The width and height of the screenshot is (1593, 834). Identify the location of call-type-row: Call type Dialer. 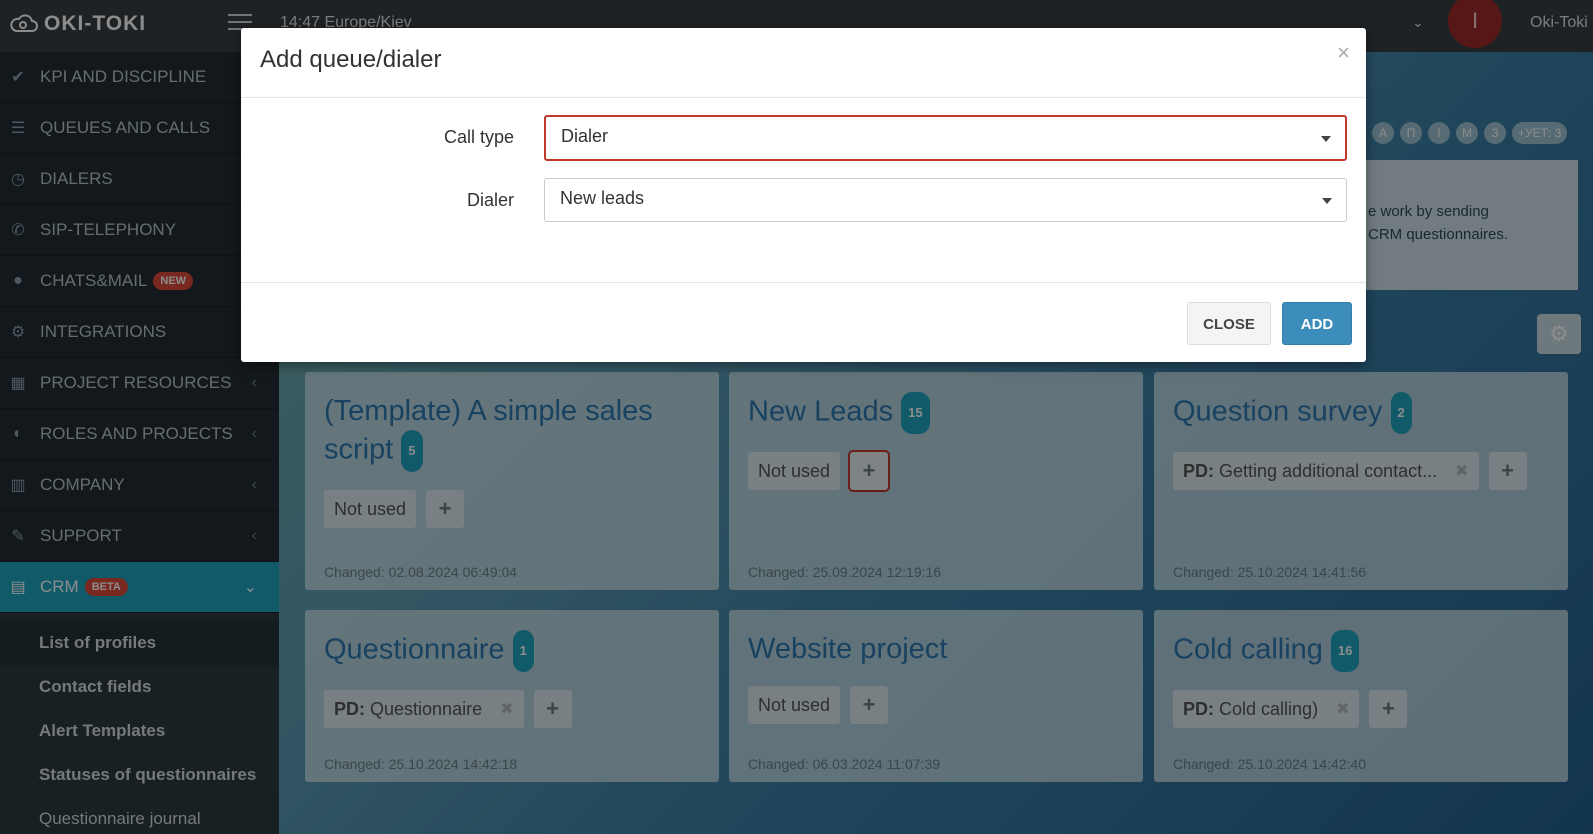
(803, 138).